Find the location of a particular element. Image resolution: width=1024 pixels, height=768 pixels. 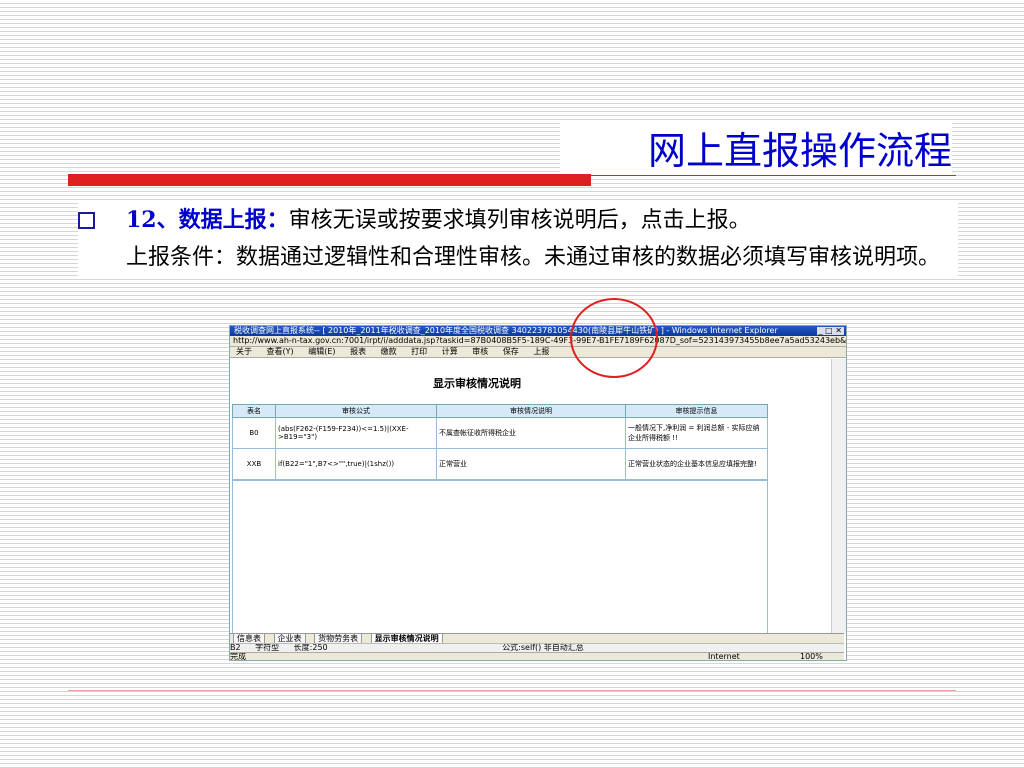

square-bullet-icon is located at coordinates (86, 220).